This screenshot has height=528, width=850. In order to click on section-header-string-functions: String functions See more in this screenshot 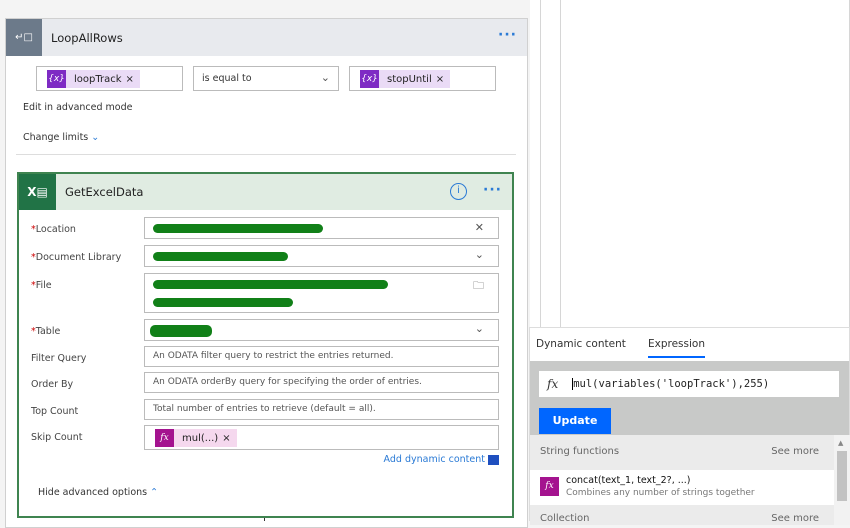, I will do `click(682, 452)`.